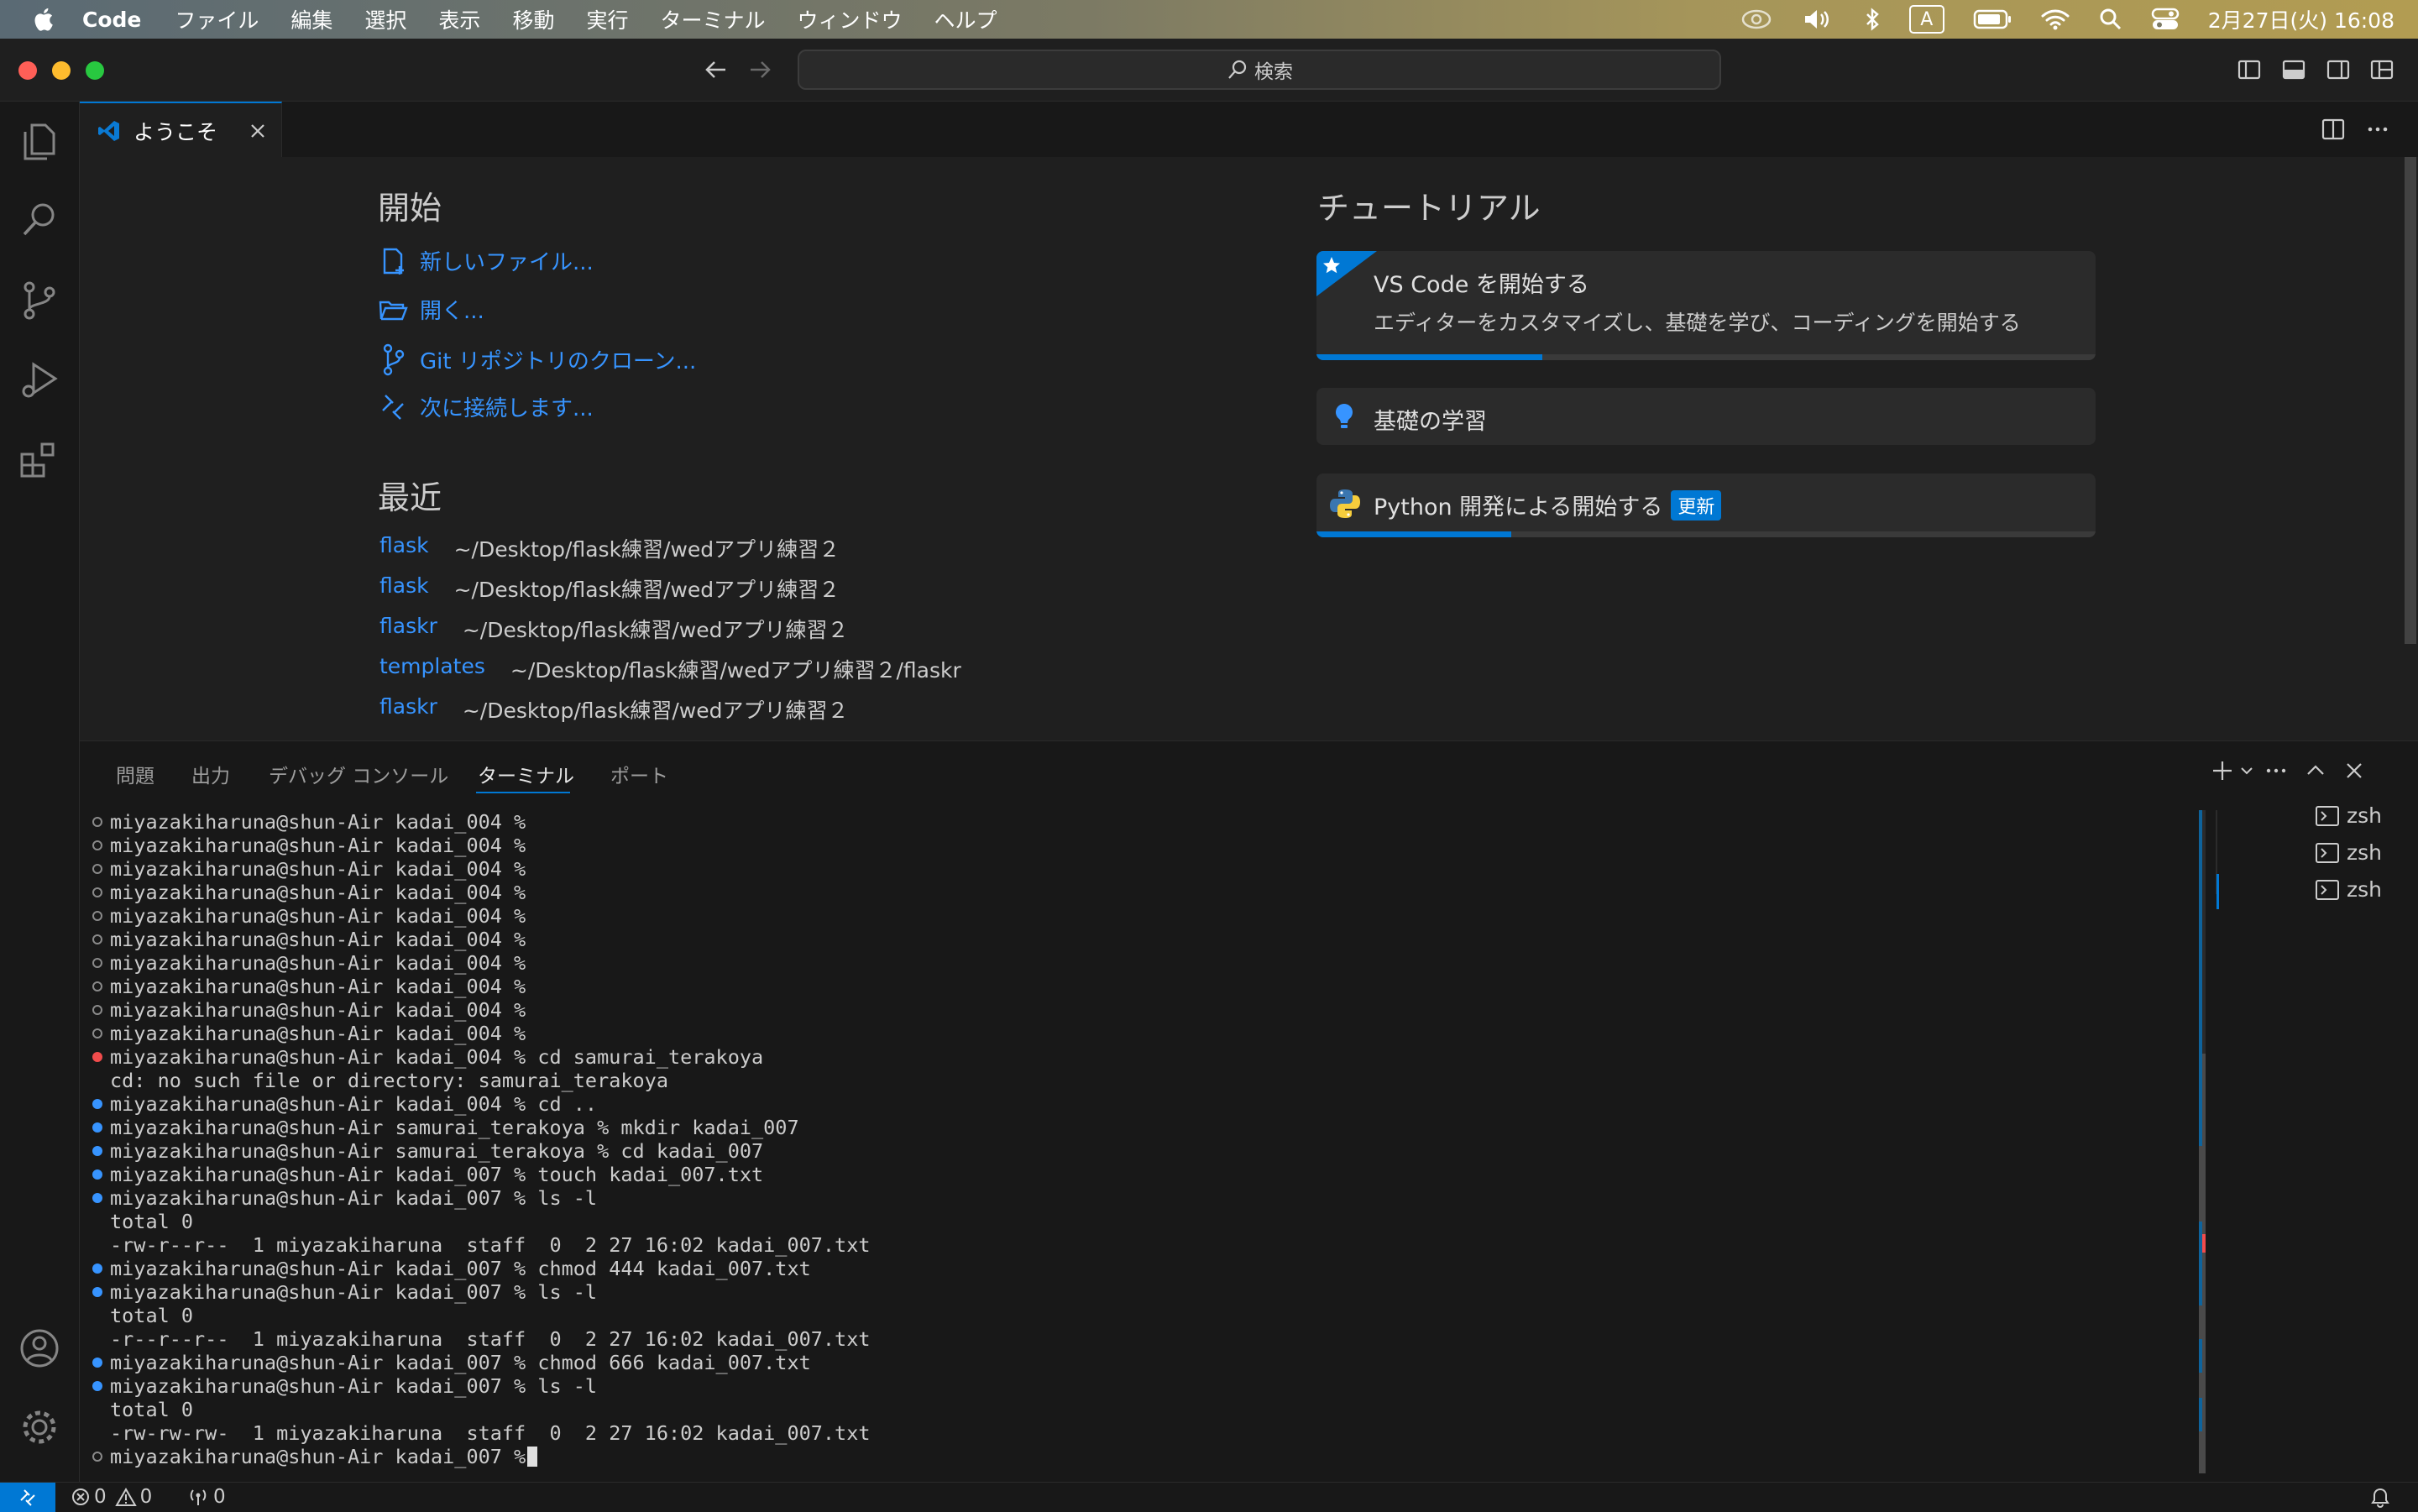  What do you see at coordinates (2315, 770) in the screenshot?
I see `maximize-panel-icon` at bounding box center [2315, 770].